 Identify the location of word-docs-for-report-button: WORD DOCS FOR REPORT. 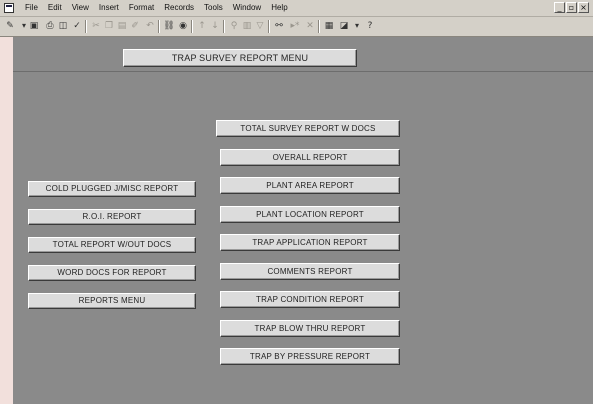
(112, 273).